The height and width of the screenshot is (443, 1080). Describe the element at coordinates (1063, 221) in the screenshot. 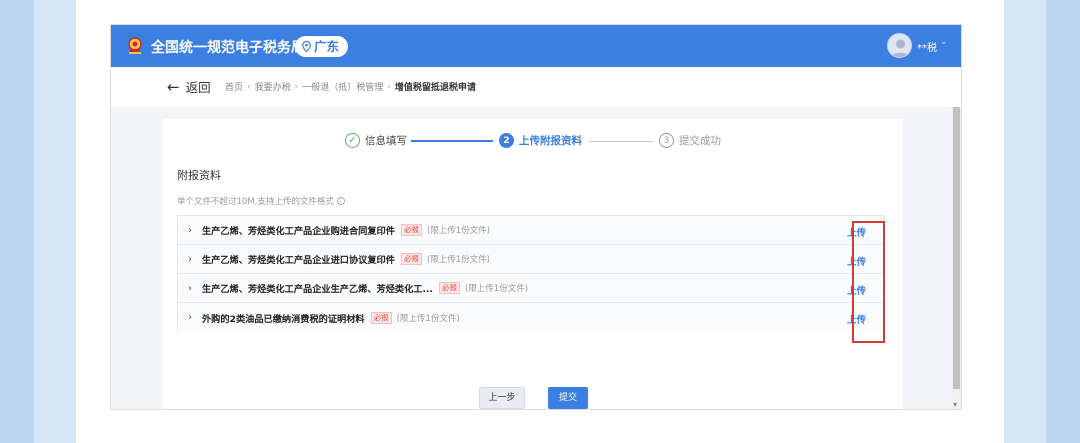

I see `background-stripe-right` at that location.